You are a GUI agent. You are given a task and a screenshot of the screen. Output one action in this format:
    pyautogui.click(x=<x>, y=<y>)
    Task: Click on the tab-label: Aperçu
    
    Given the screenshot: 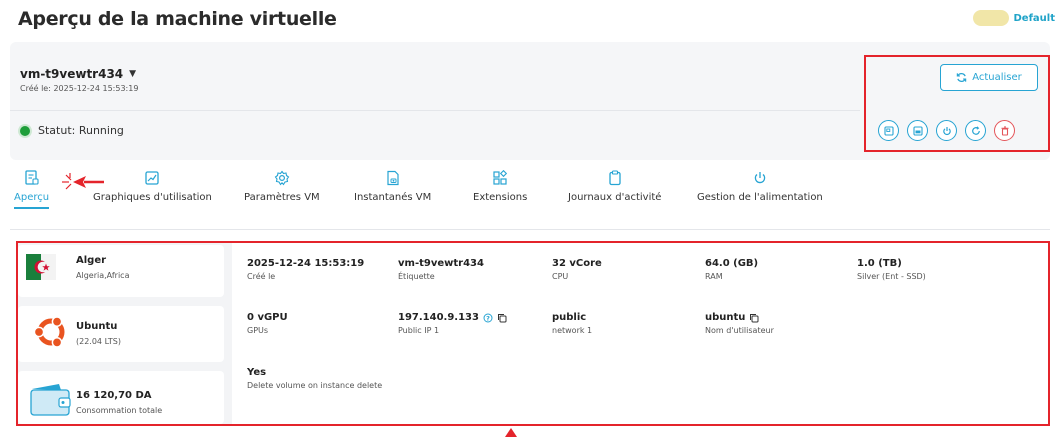 What is the action you would take?
    pyautogui.click(x=32, y=197)
    